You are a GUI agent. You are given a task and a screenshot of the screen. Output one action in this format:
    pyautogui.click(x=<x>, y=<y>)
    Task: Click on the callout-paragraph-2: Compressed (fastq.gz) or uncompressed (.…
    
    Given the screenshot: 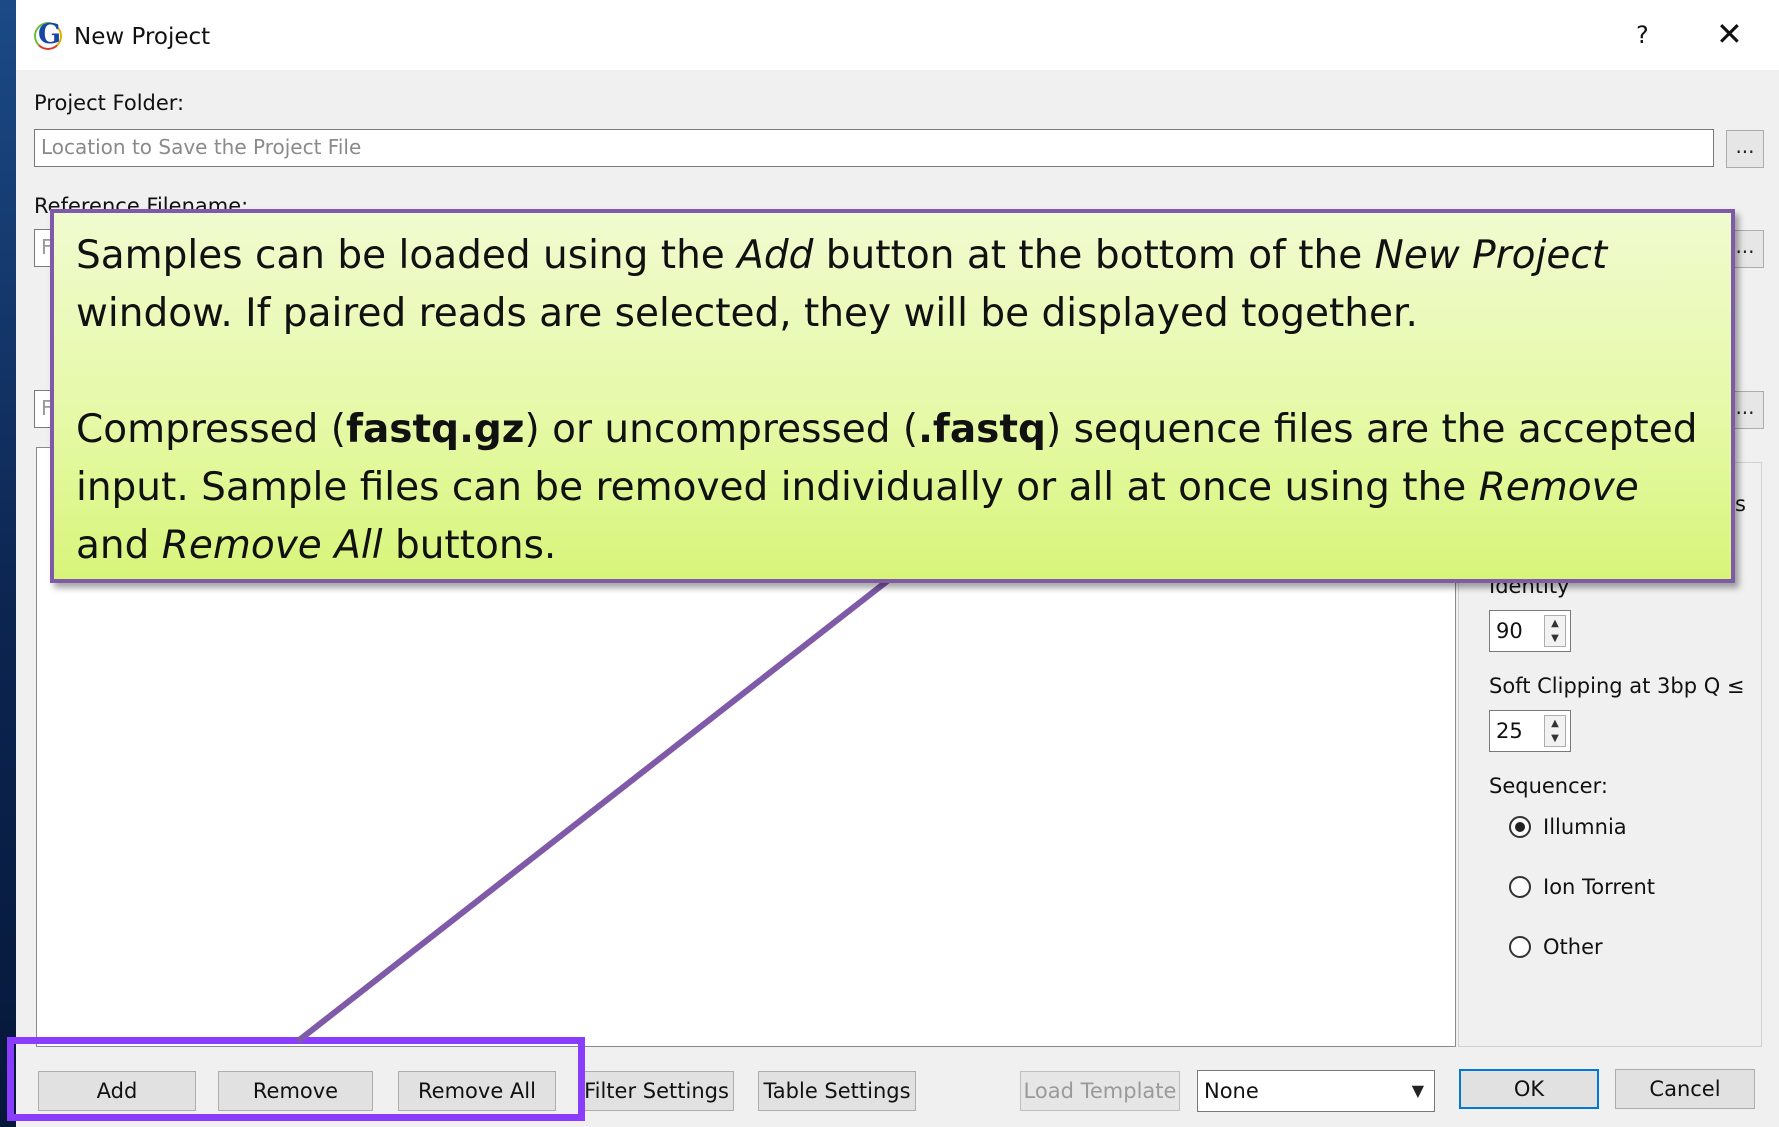 What is the action you would take?
    pyautogui.click(x=892, y=488)
    